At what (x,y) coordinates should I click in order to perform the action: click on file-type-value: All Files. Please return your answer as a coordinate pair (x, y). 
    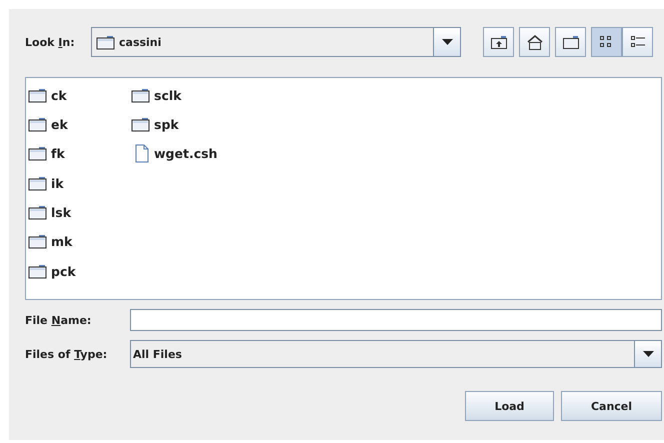
    Looking at the image, I should click on (157, 354).